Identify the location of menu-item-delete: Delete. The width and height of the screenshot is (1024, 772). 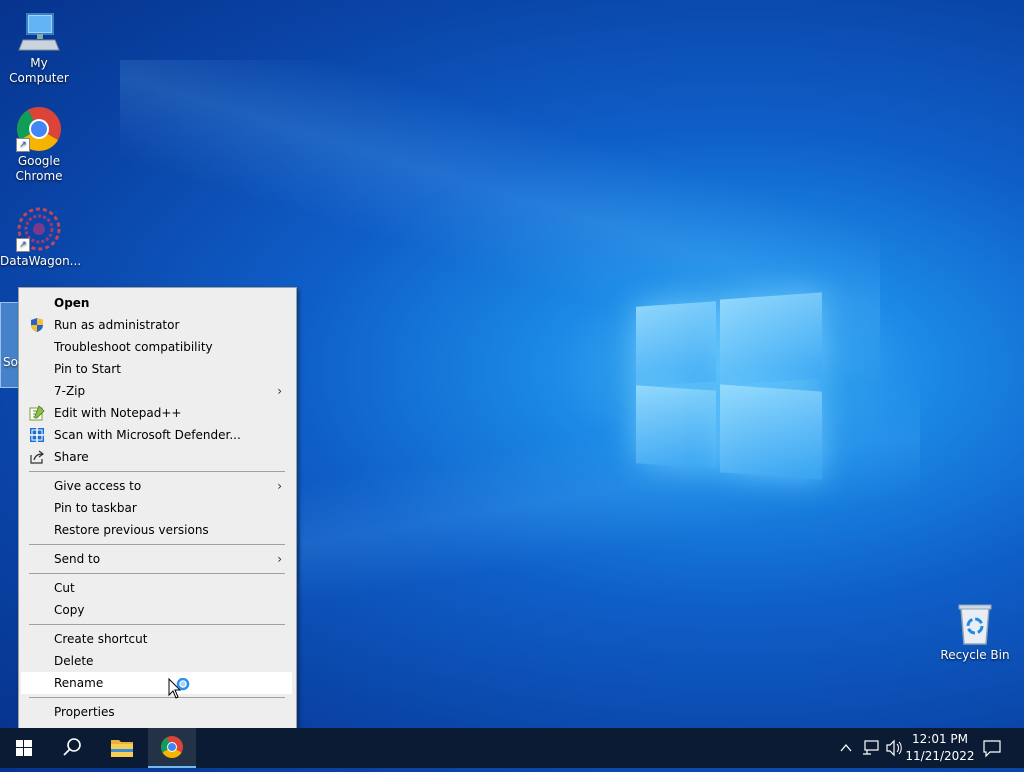
(156, 661).